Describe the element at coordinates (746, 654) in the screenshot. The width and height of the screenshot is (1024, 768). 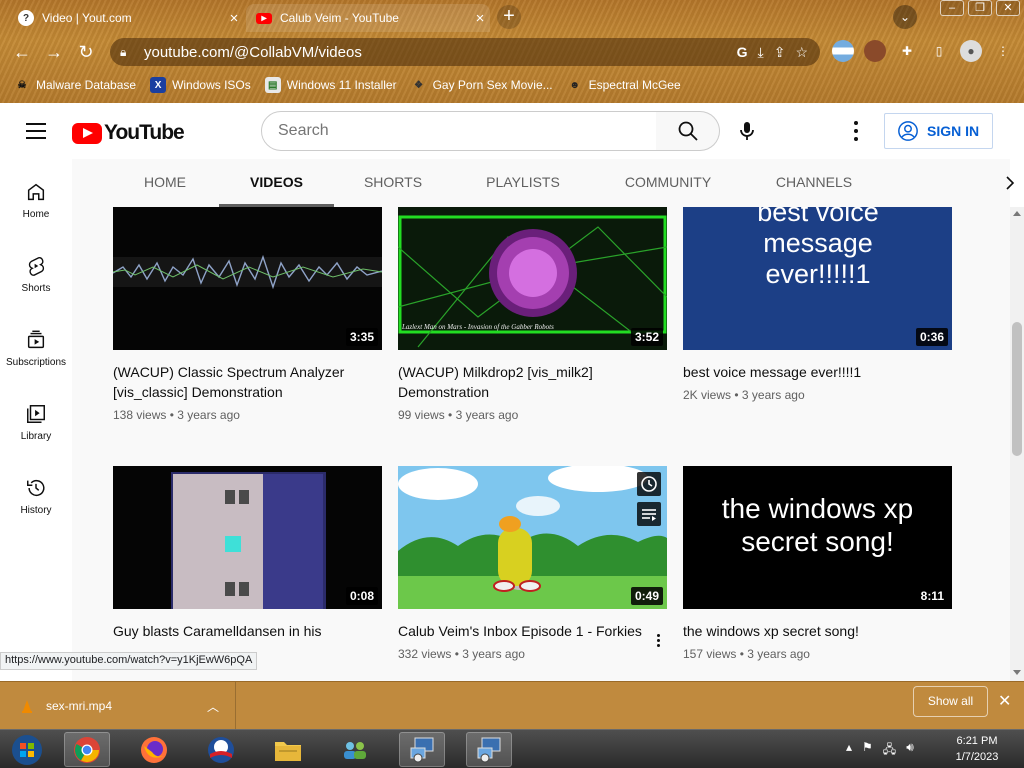
I see `video-meta: 157 views • 3 years ago` at that location.